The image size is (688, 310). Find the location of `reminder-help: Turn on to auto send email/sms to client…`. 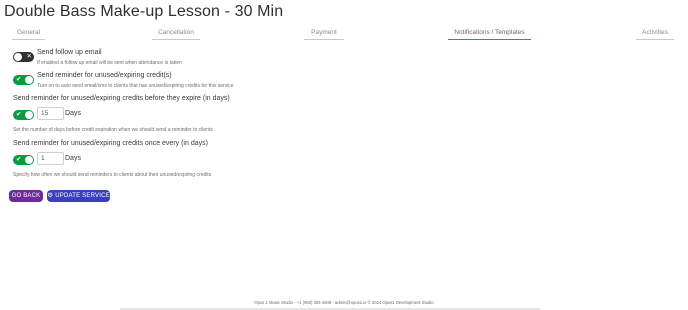

reminder-help: Turn on to auto send email/sms to client… is located at coordinates (135, 86).